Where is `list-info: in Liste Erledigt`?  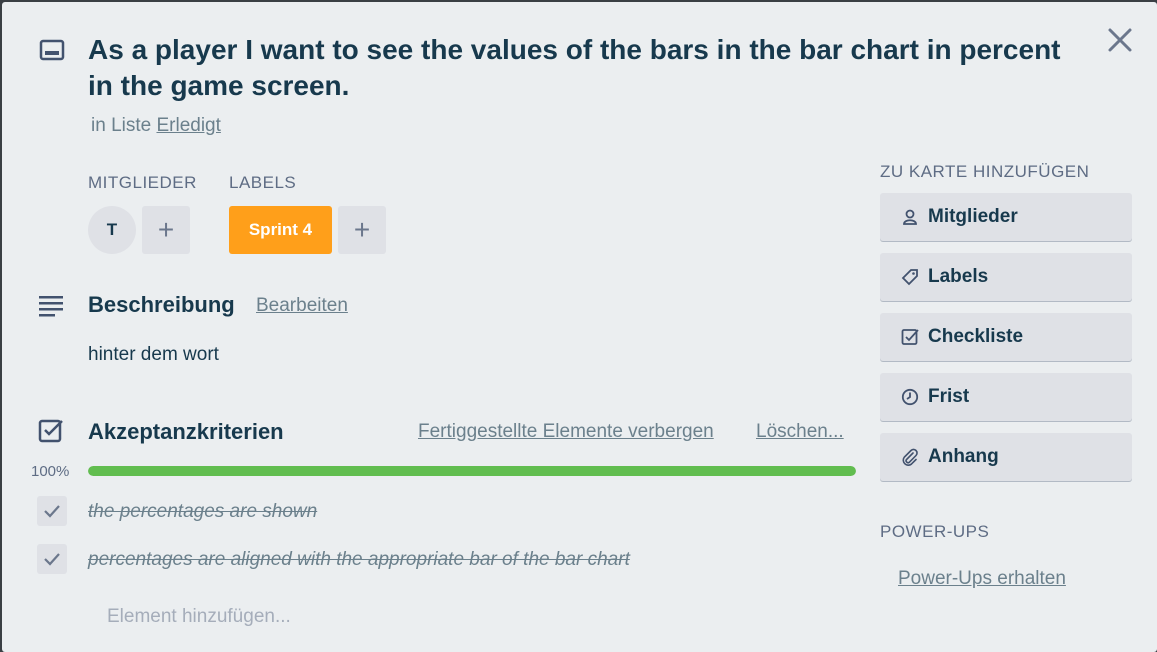
list-info: in Liste Erledigt is located at coordinates (156, 126).